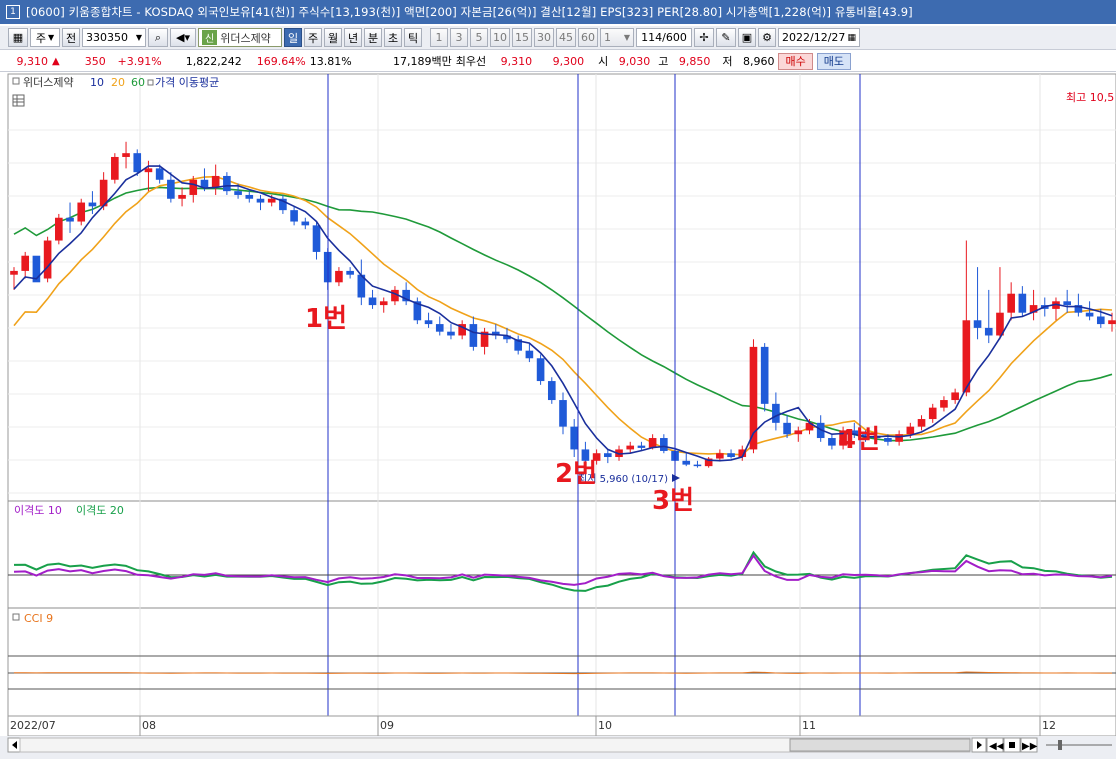  I want to click on new-badge: 신, so click(210, 37).